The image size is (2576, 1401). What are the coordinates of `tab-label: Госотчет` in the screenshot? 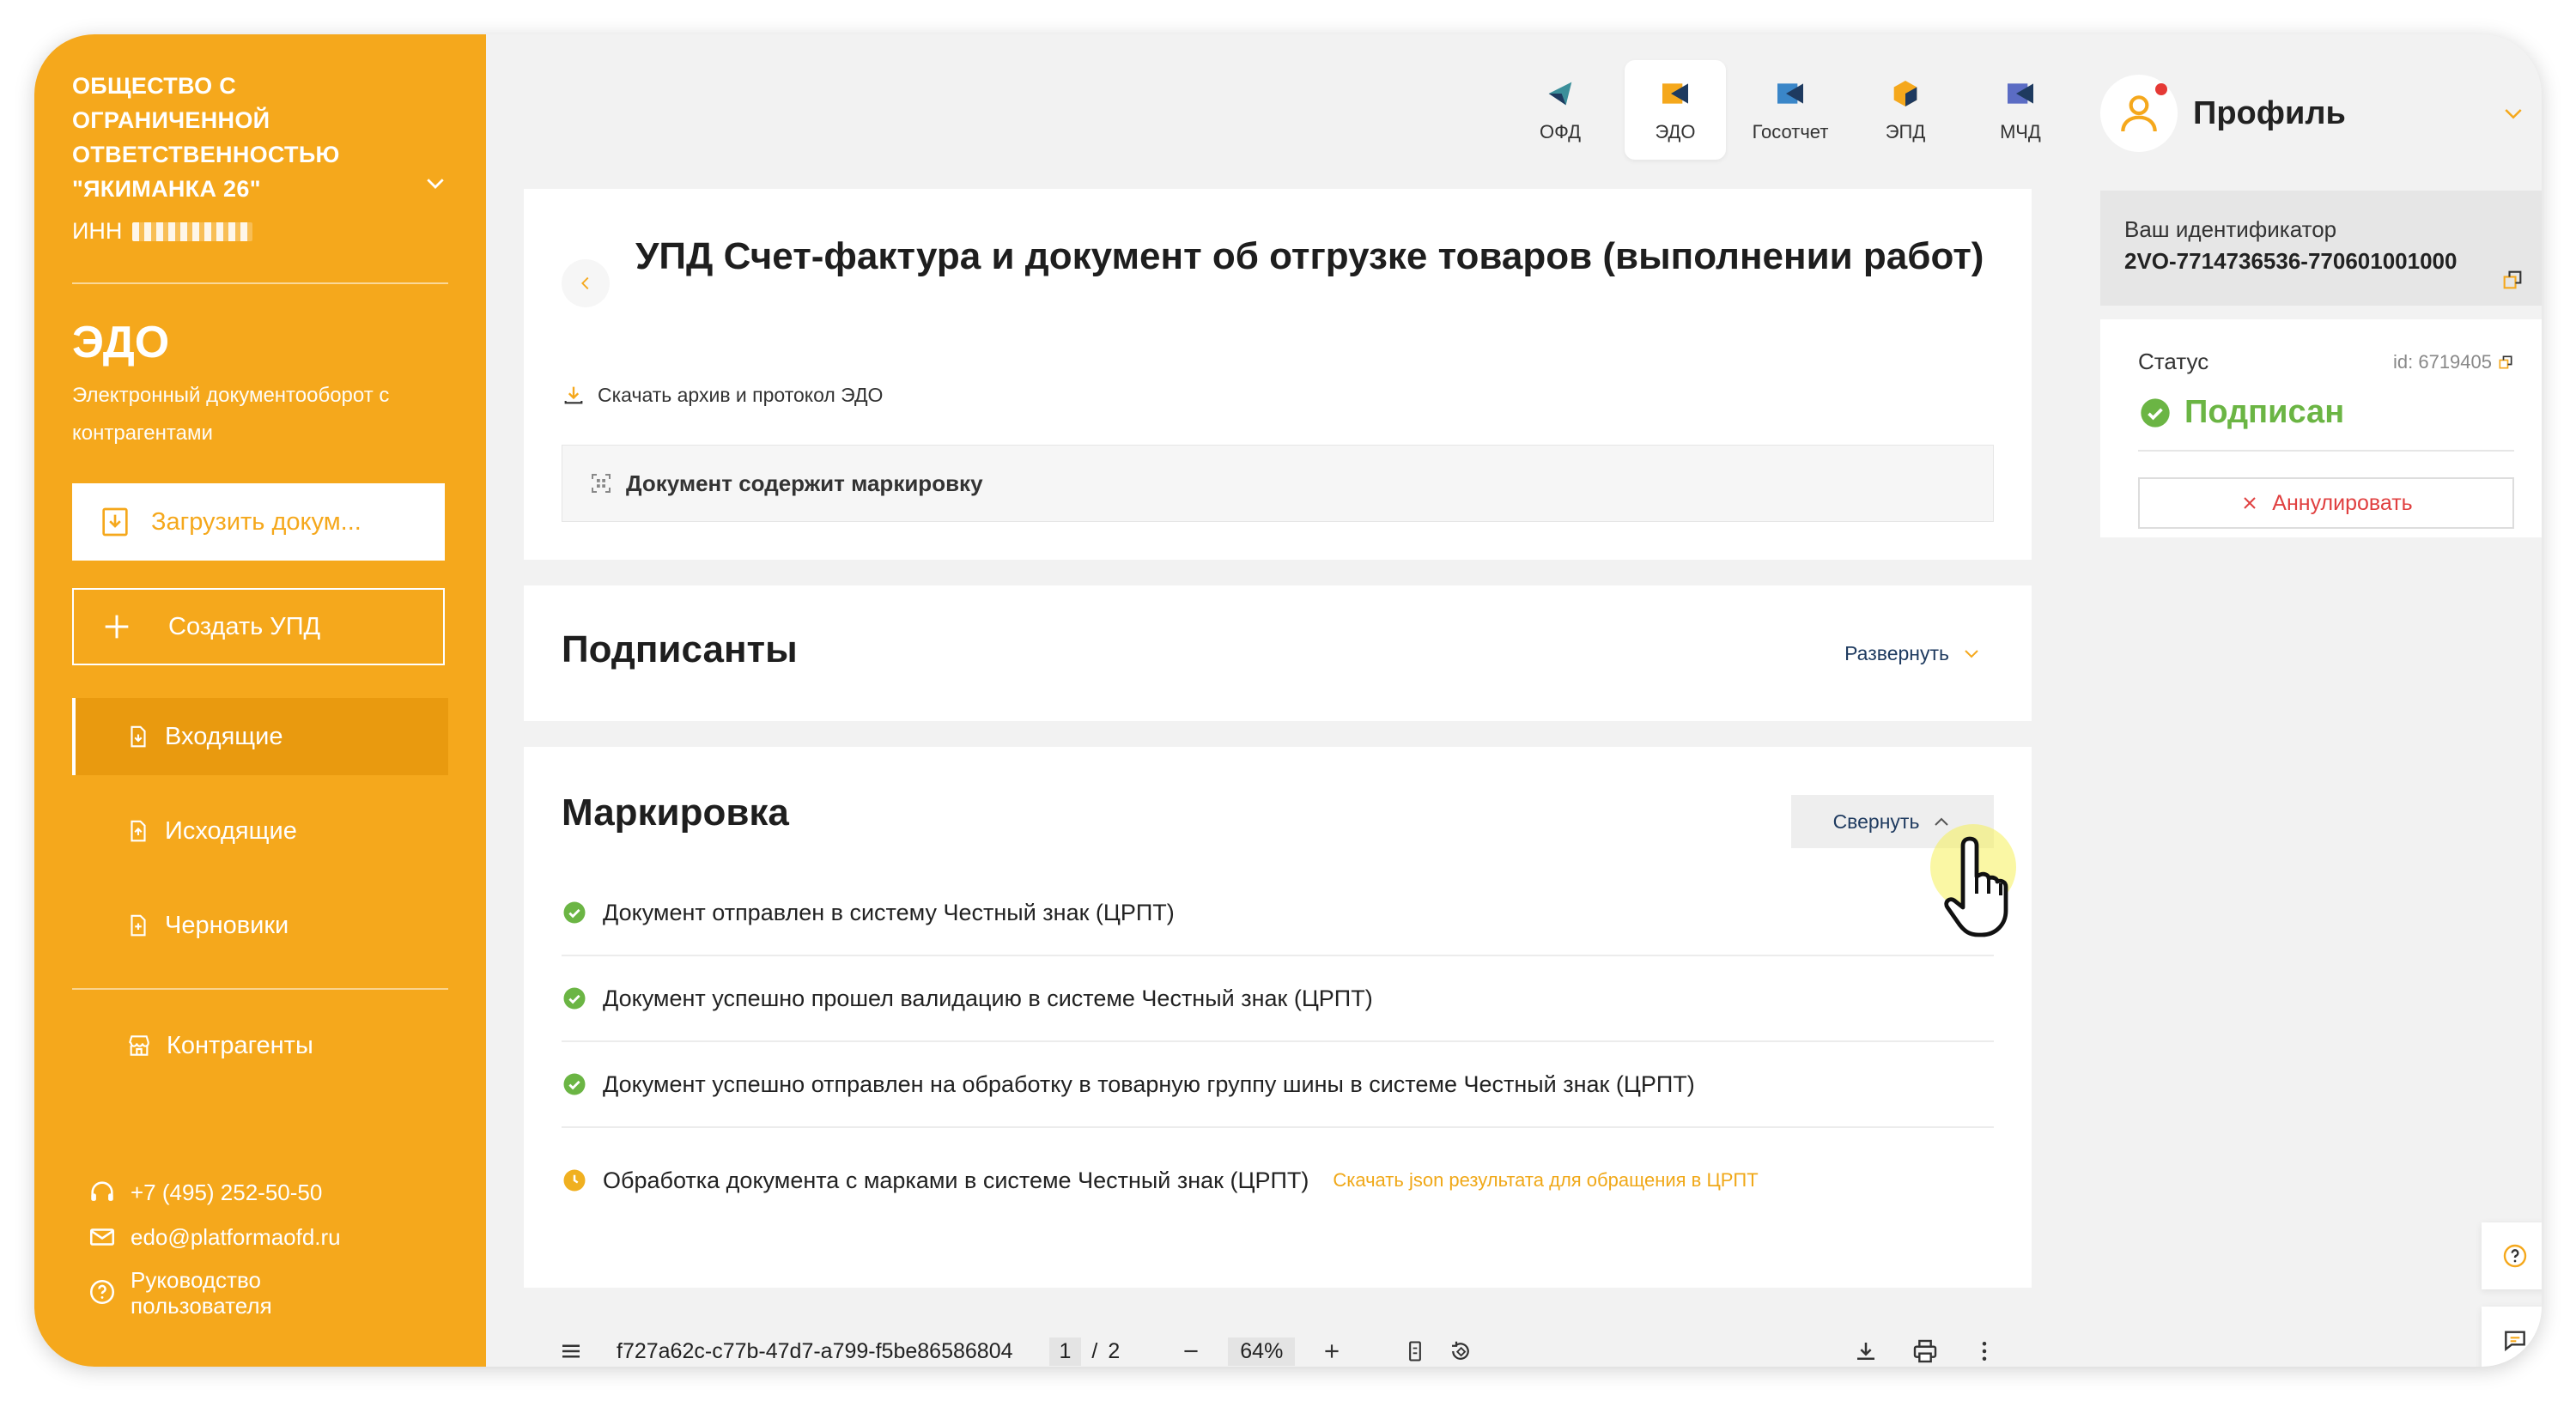 It's located at (1791, 132).